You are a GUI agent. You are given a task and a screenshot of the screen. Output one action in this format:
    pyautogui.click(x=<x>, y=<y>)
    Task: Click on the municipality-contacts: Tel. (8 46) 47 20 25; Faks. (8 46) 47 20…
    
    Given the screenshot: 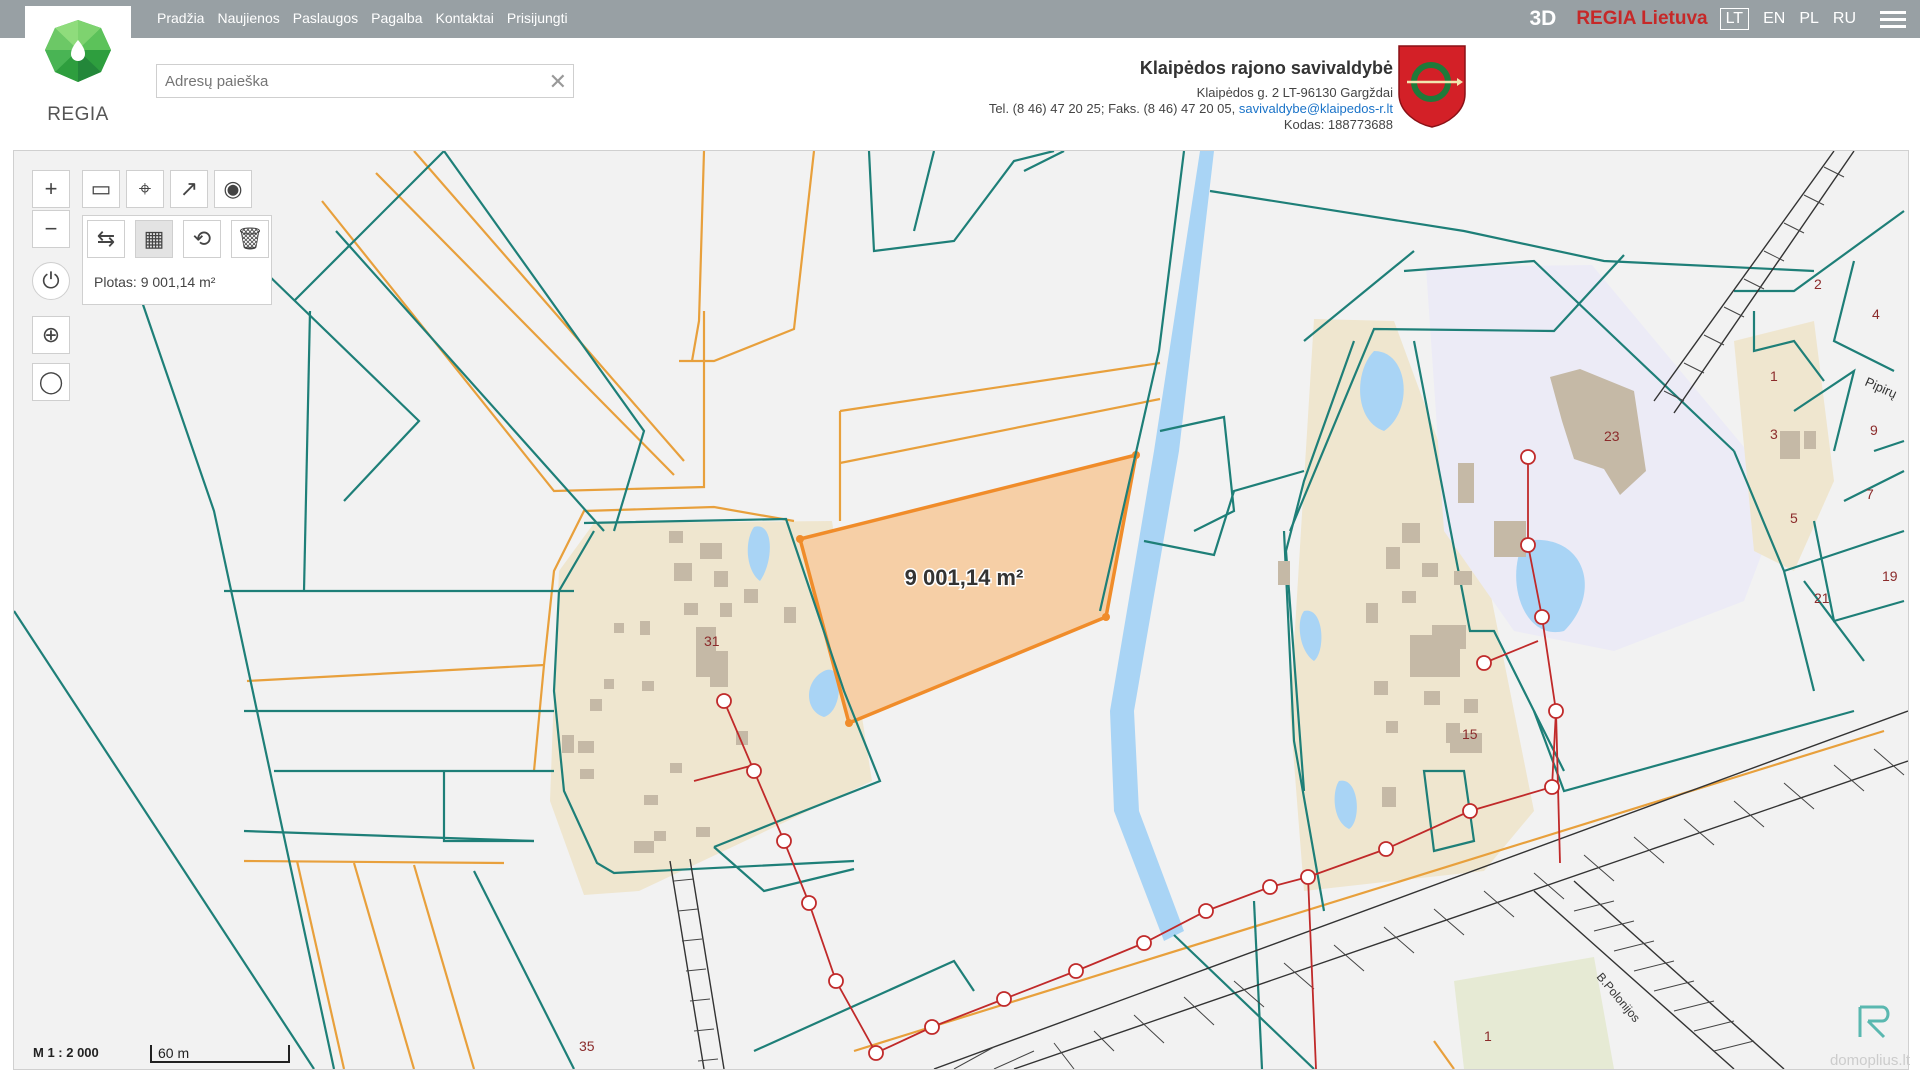 What is the action you would take?
    pyautogui.click(x=1143, y=109)
    